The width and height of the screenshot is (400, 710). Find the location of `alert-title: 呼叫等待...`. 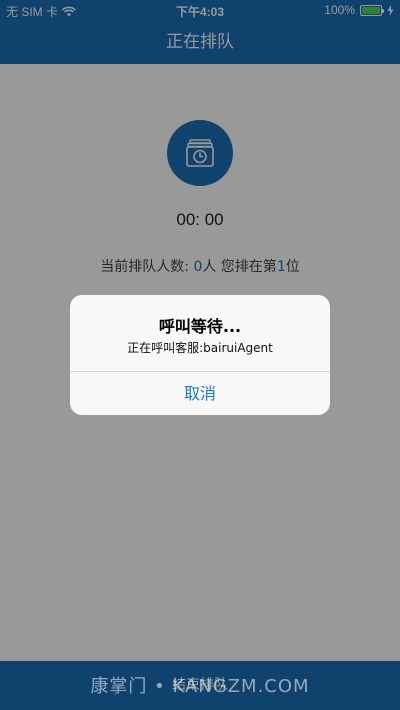

alert-title: 呼叫等待... is located at coordinates (200, 326).